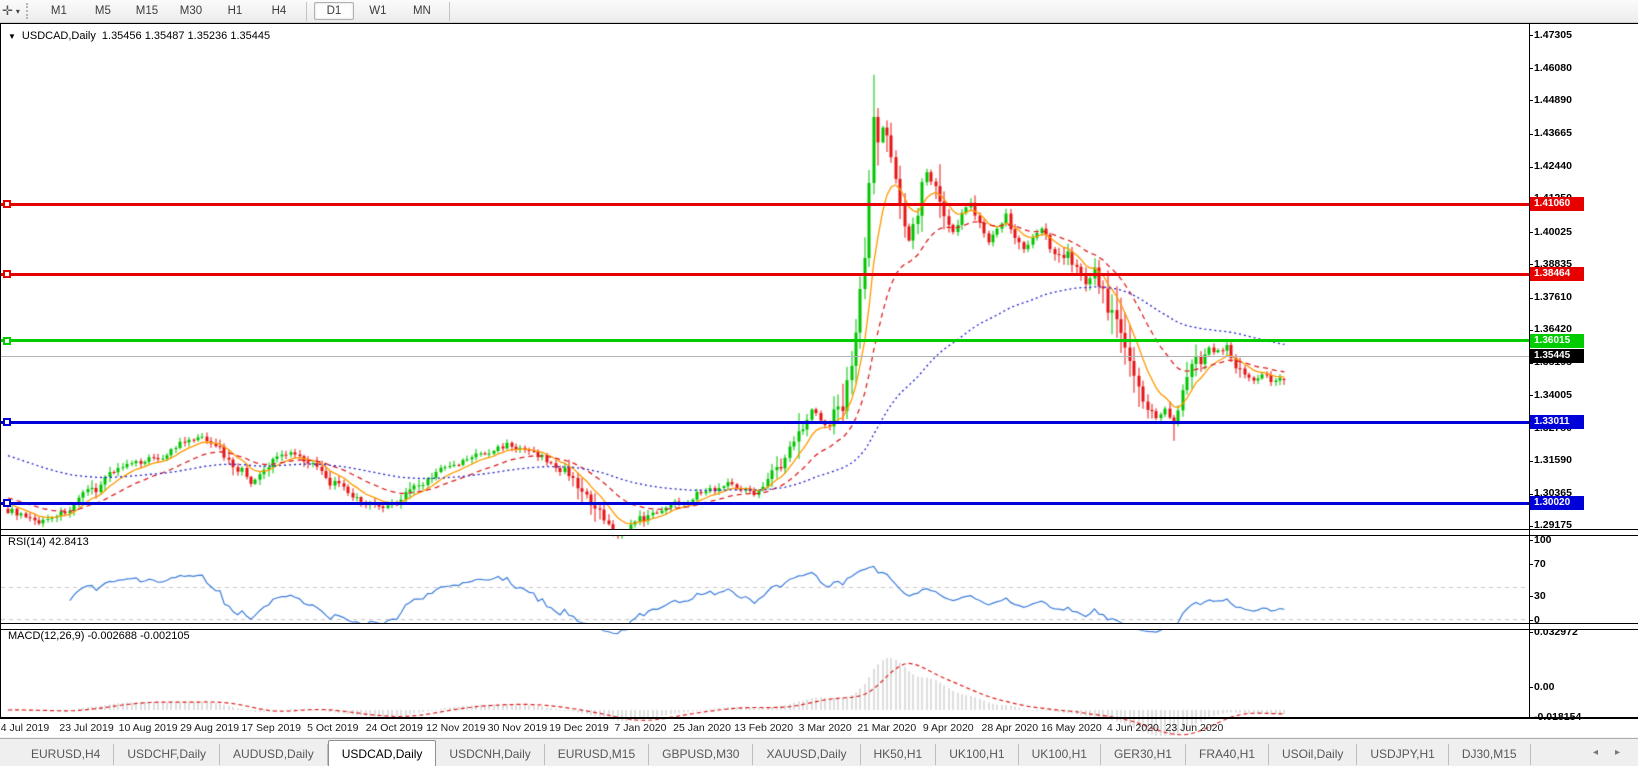  Describe the element at coordinates (271, 728) in the screenshot. I see `x-axis-date-label: 17 Sep 2019` at that location.